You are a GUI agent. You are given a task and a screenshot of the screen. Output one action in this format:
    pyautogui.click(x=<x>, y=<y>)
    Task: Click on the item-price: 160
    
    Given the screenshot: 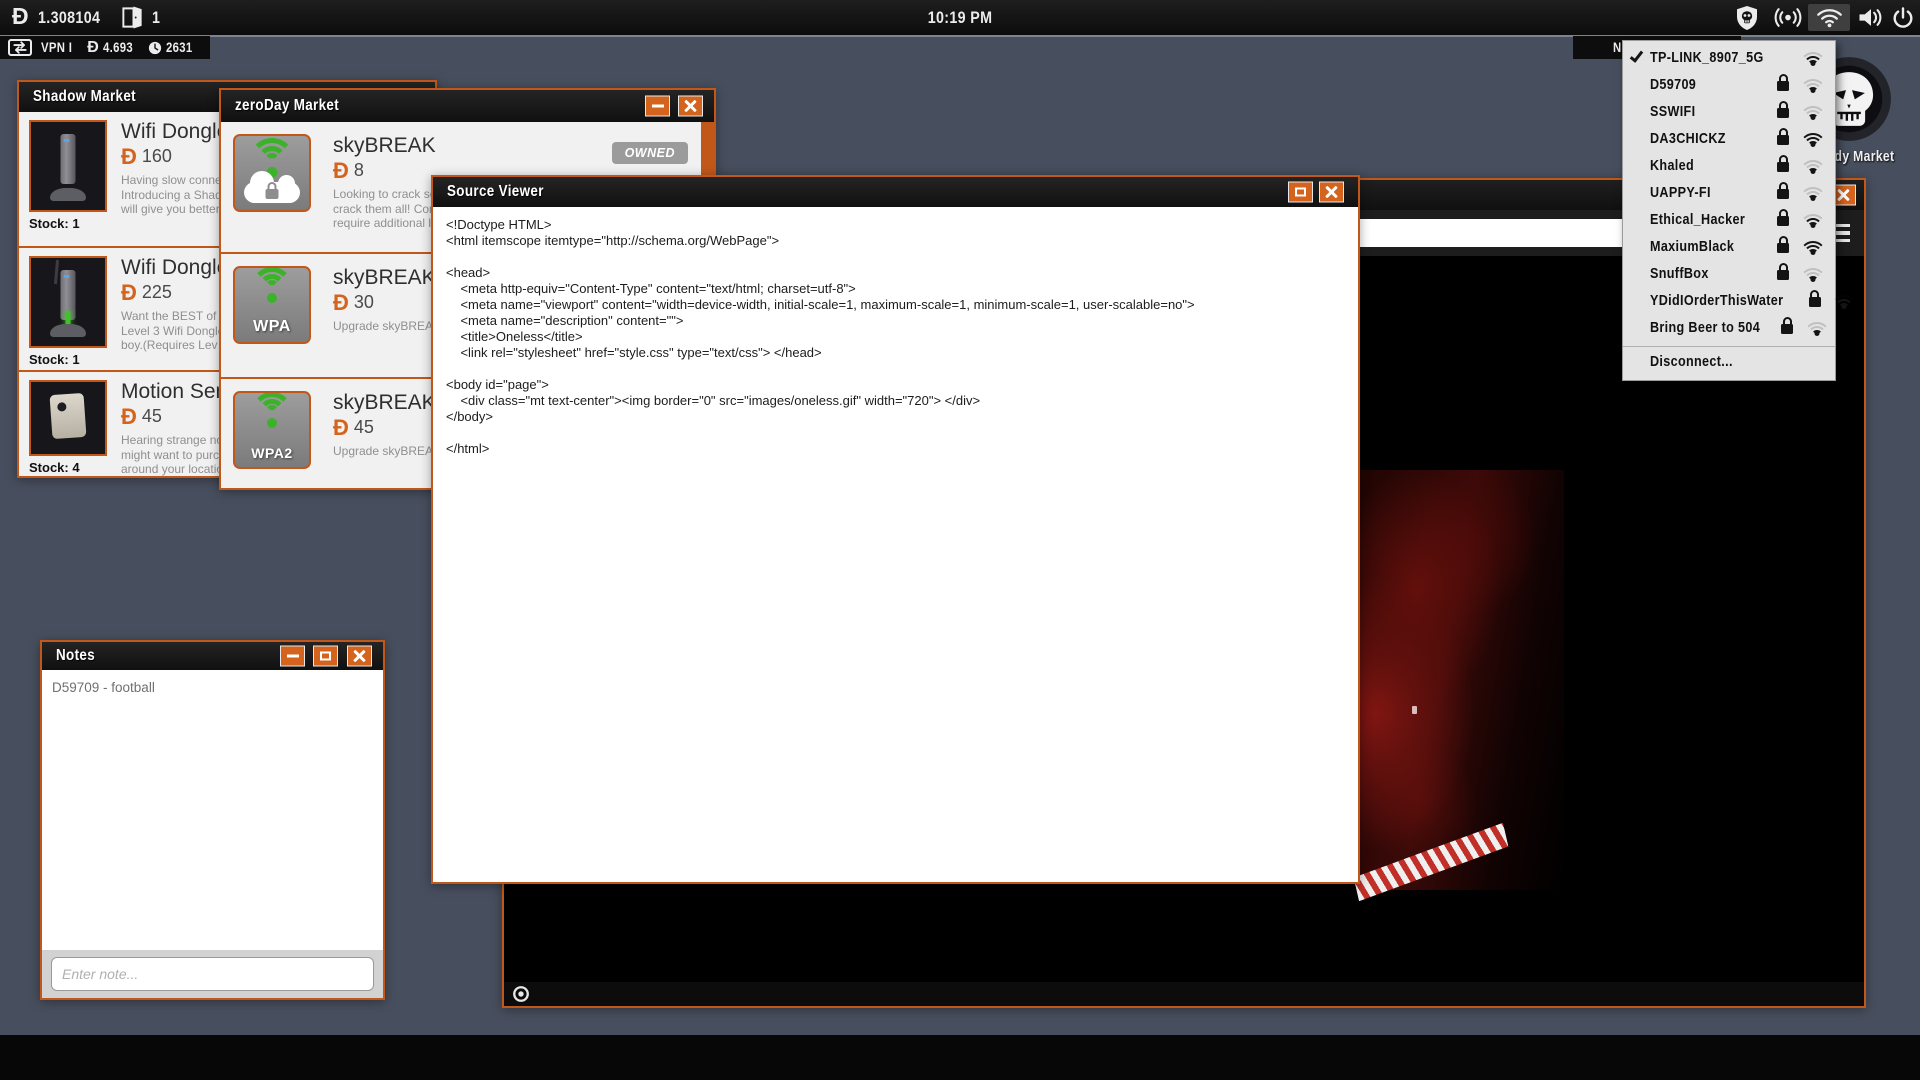 What is the action you would take?
    pyautogui.click(x=156, y=156)
    